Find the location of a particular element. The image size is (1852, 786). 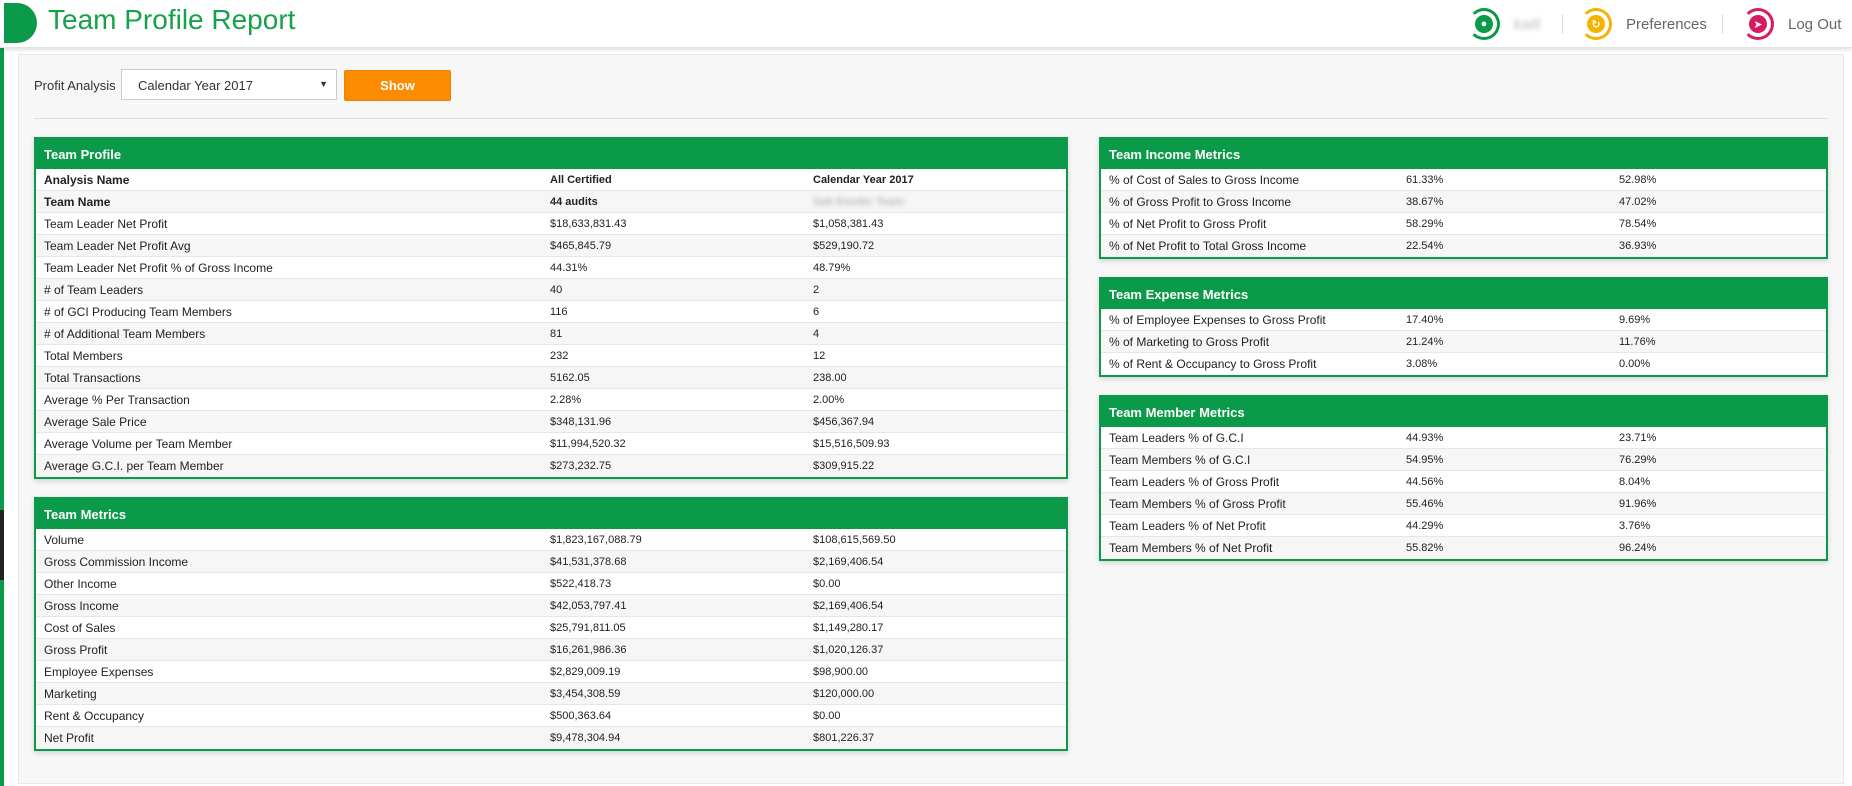

all-certified-value: 17.40% is located at coordinates (1425, 320).